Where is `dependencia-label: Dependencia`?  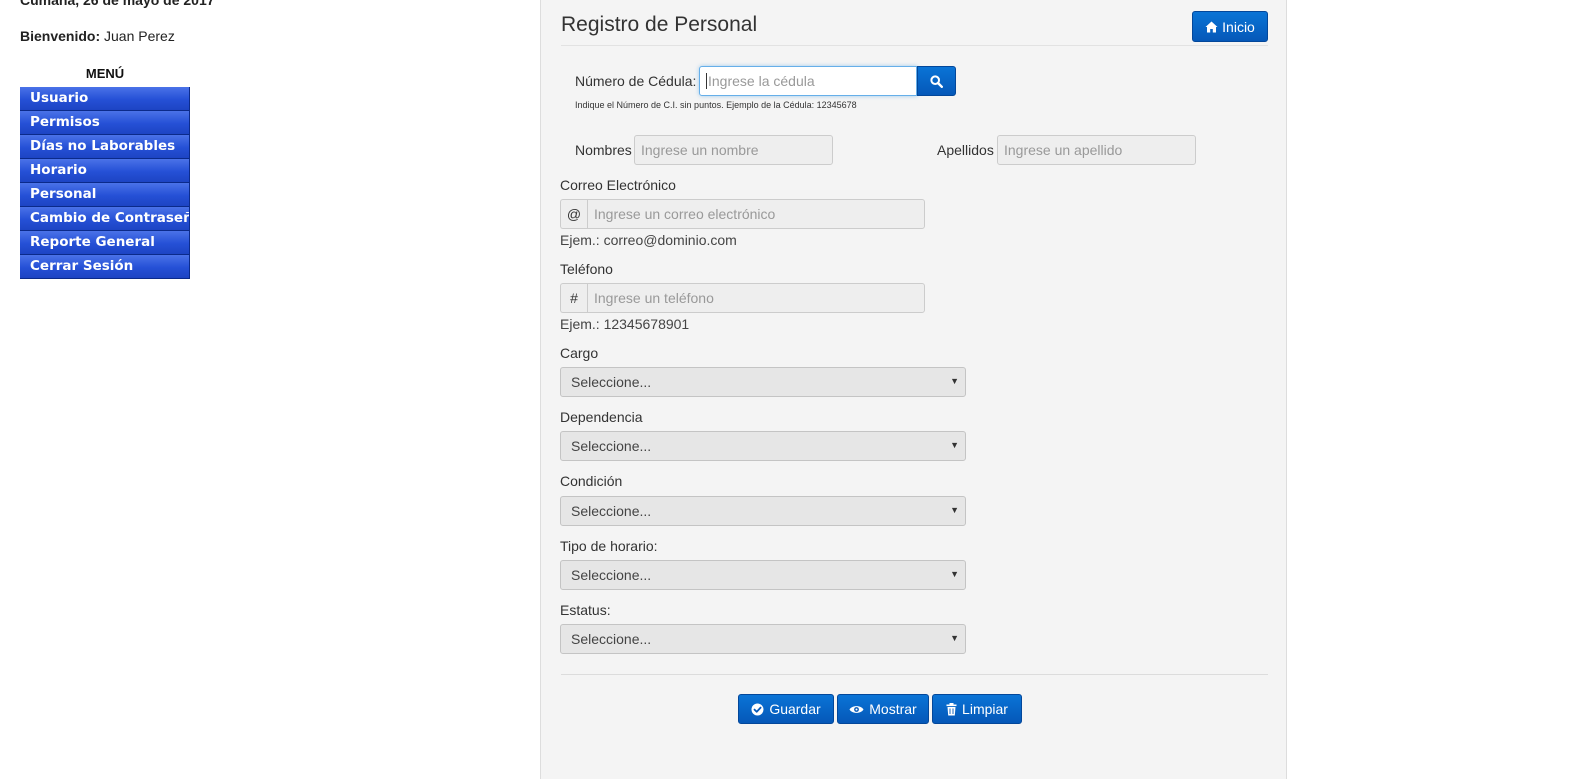 dependencia-label: Dependencia is located at coordinates (601, 417).